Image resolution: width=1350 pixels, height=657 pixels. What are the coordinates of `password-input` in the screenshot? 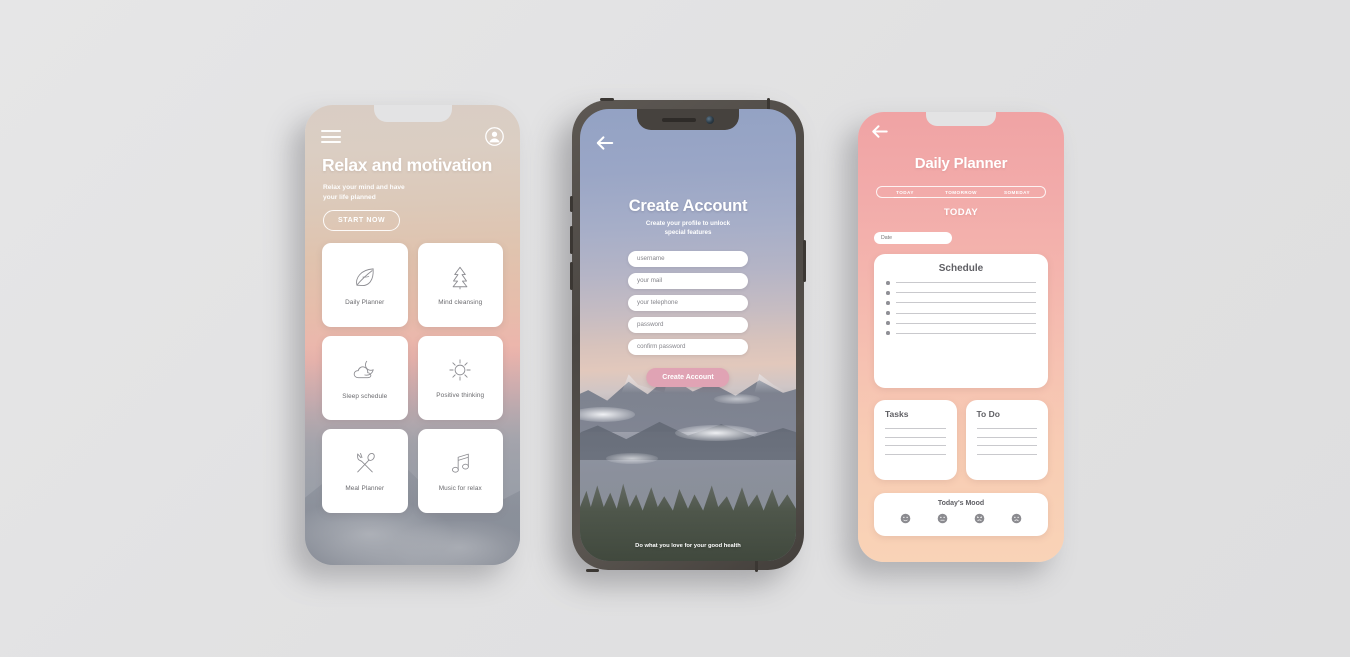 It's located at (688, 325).